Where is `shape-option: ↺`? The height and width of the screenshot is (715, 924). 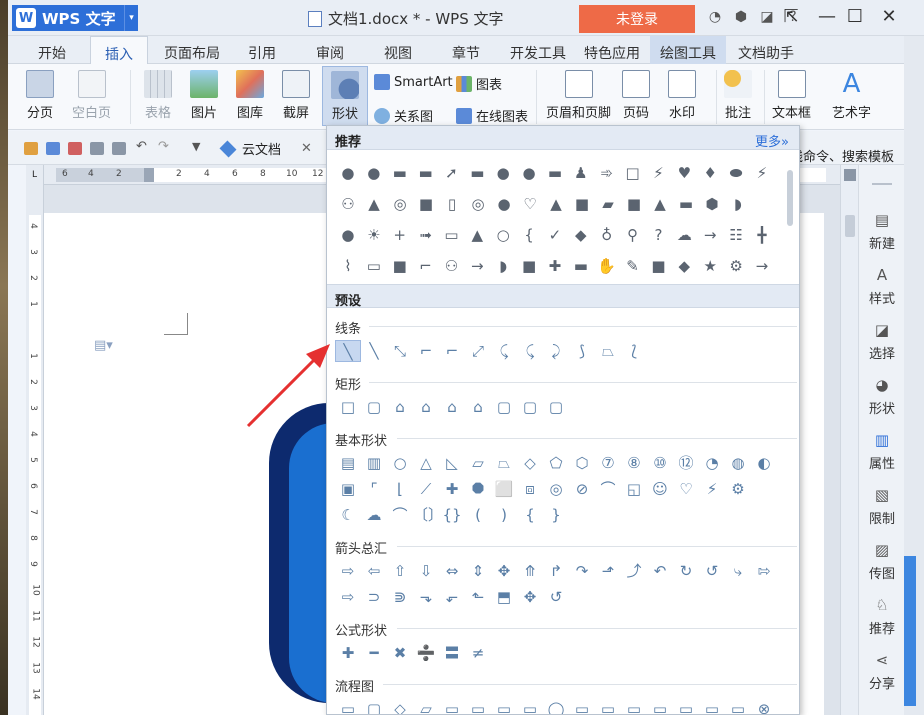 shape-option: ↺ is located at coordinates (712, 571).